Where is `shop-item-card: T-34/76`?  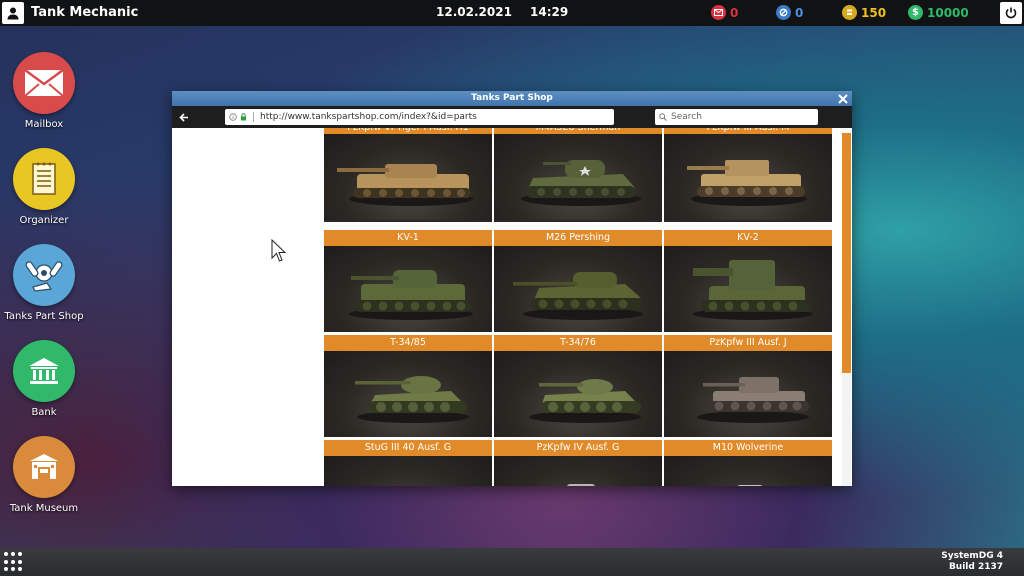 shop-item-card: T-34/76 is located at coordinates (578, 386).